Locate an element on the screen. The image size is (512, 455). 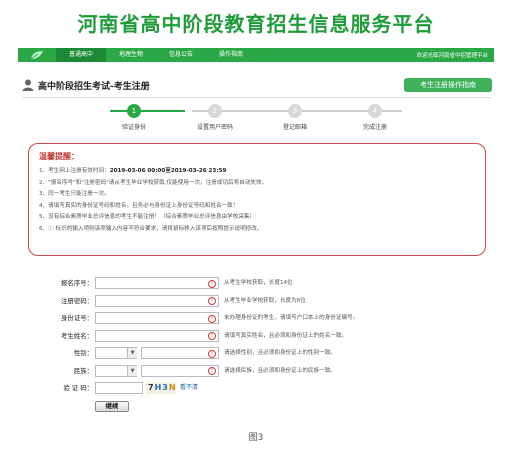
nation-select: ▼ is located at coordinates (116, 370).